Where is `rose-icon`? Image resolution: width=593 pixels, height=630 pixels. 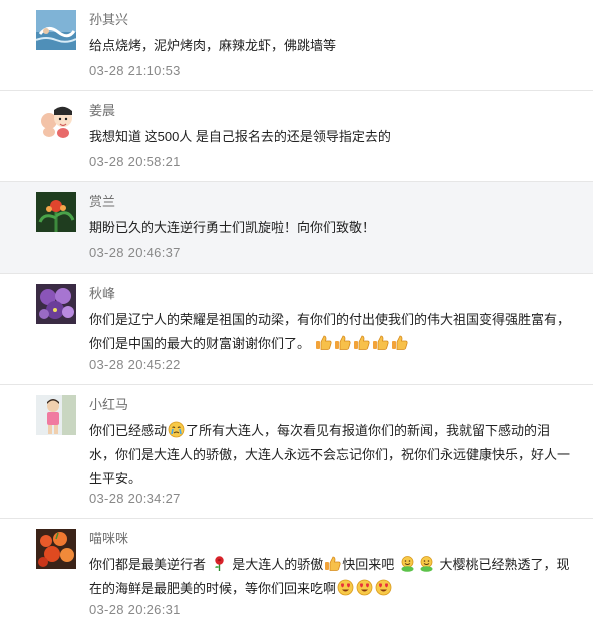
rose-icon is located at coordinates (219, 563).